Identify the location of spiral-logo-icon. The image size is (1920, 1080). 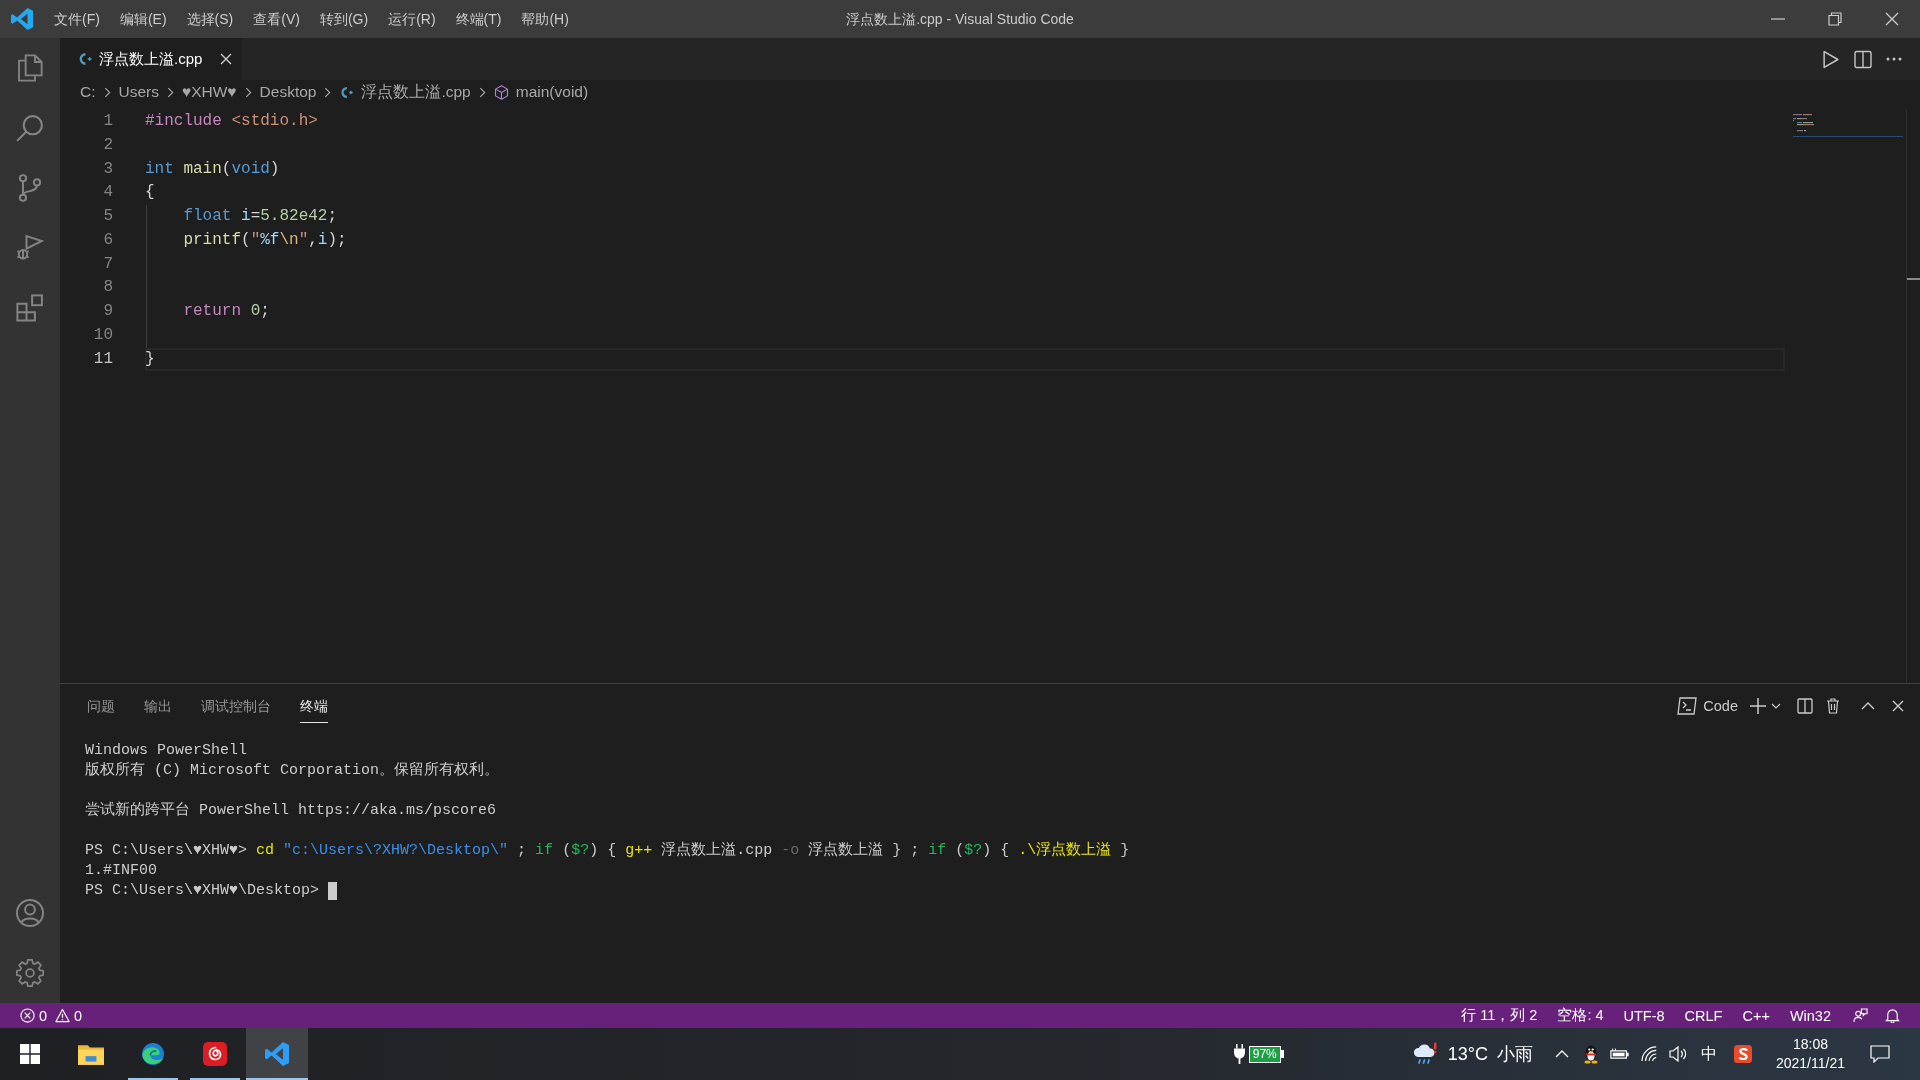
(215, 1054).